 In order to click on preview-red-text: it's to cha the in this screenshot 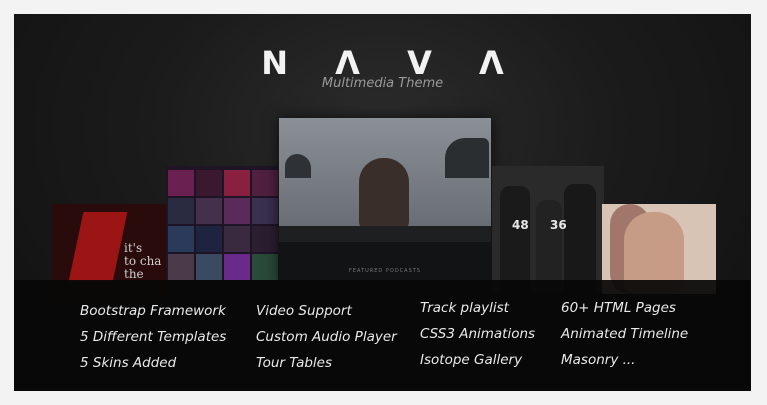, I will do `click(143, 261)`.